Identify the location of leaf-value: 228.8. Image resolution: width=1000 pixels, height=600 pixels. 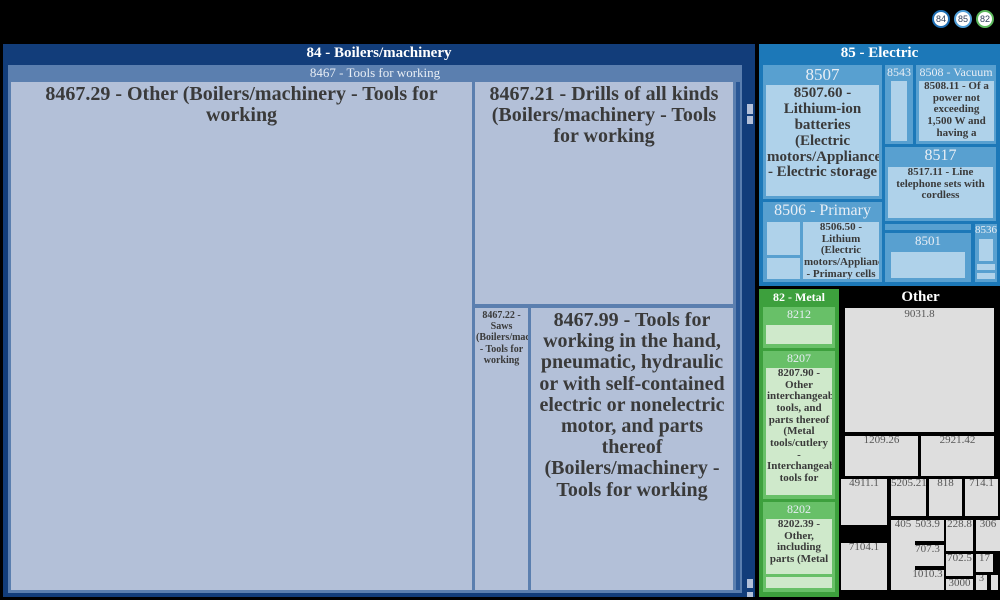
(959, 525).